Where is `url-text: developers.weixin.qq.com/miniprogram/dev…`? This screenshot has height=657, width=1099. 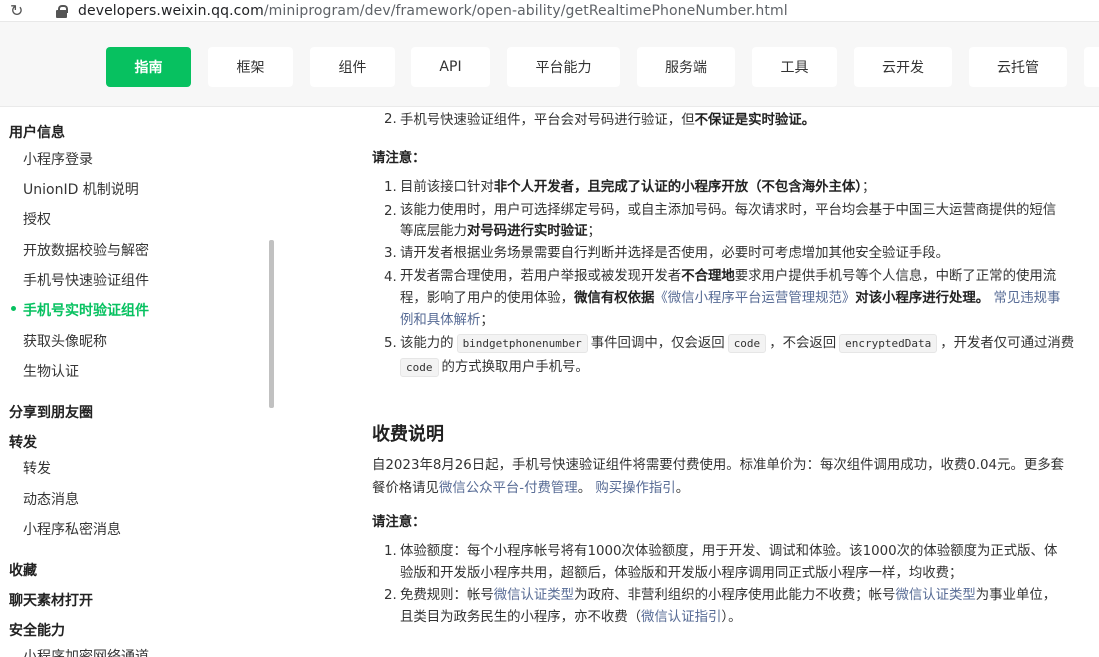 url-text: developers.weixin.qq.com/miniprogram/dev… is located at coordinates (433, 11).